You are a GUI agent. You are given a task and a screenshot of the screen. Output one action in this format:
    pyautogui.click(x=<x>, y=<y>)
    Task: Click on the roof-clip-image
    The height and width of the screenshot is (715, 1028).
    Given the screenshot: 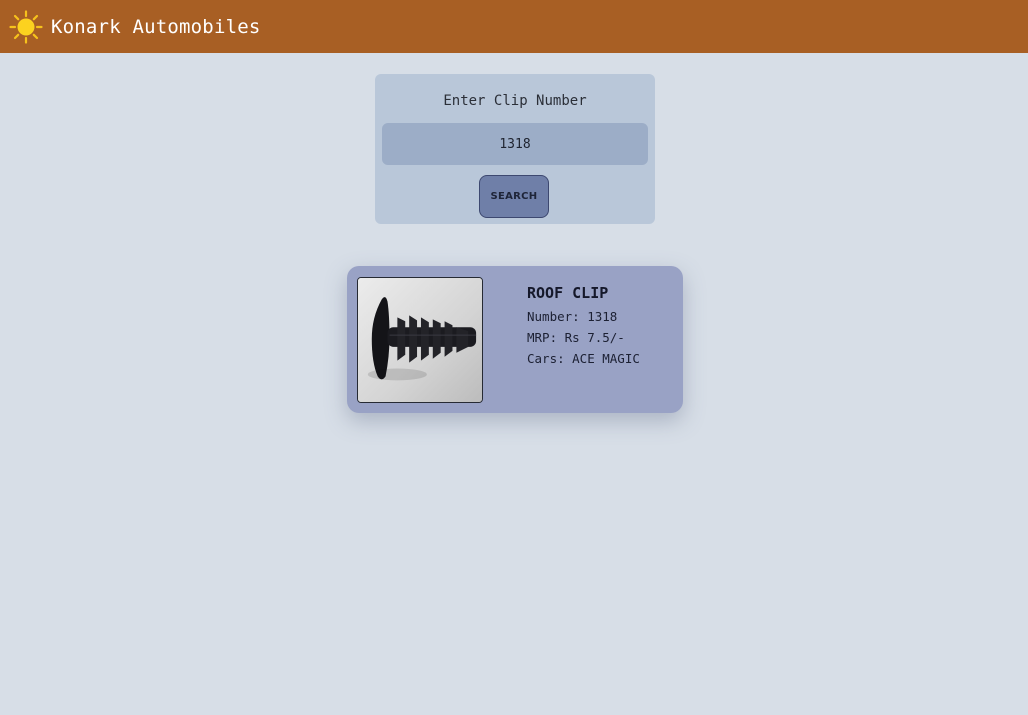 What is the action you would take?
    pyautogui.click(x=420, y=340)
    